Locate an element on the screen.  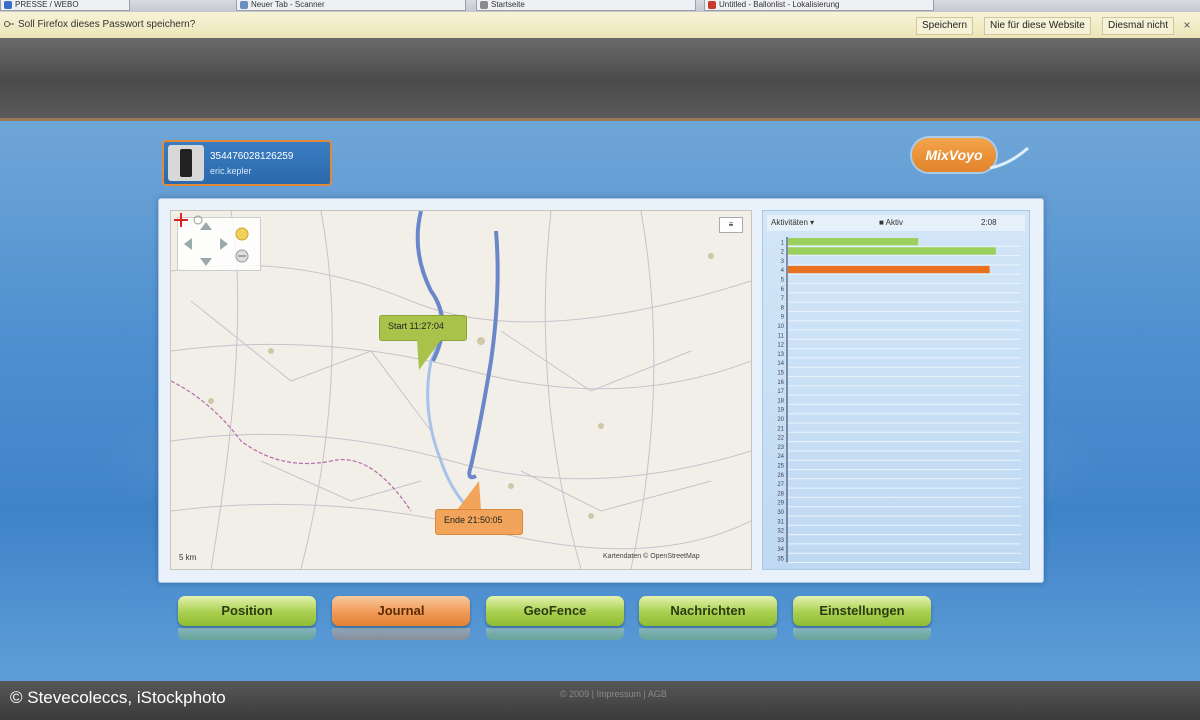
chart-tick-label: 34 is located at coordinates (780, 550).